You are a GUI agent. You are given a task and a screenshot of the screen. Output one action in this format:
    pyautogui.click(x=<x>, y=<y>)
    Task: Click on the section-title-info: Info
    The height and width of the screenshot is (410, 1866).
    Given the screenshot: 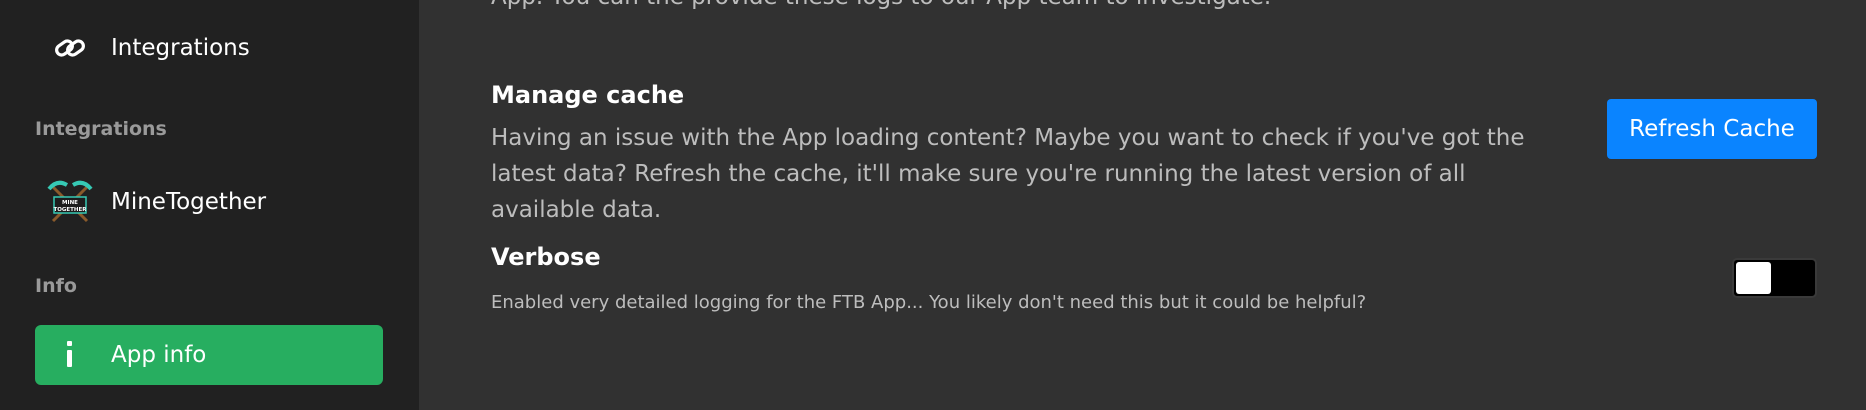 What is the action you would take?
    pyautogui.click(x=56, y=286)
    